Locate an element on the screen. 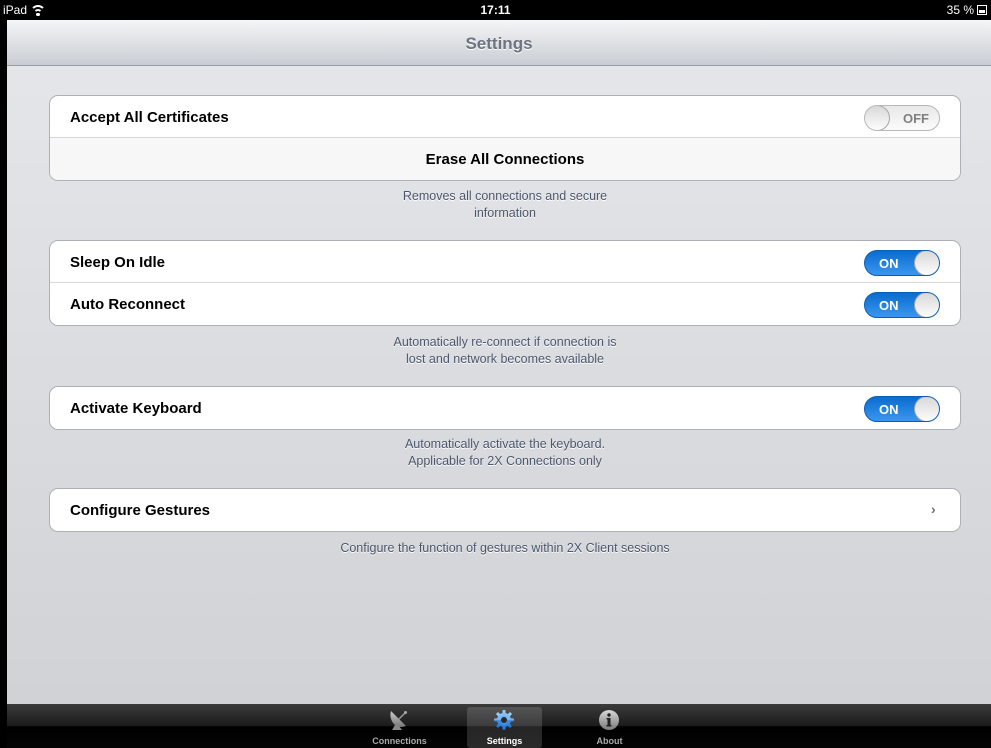 This screenshot has height=748, width=991. gestures-group: Configure Gestures › is located at coordinates (505, 510).